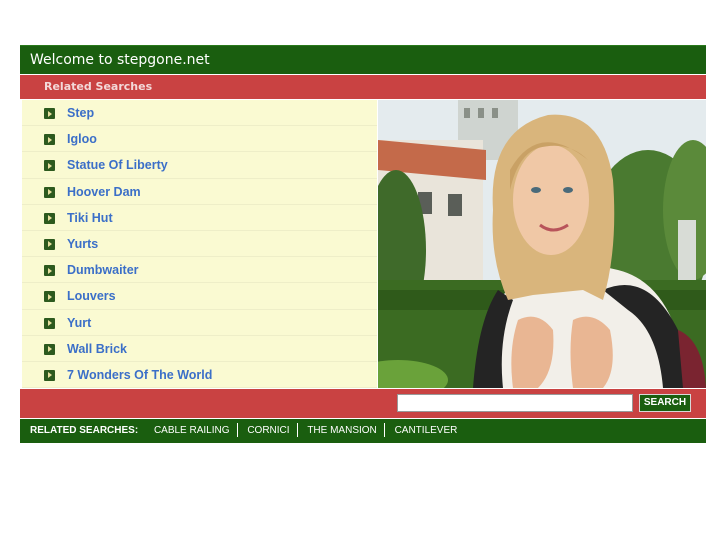  I want to click on list-item: Tiki Hut, so click(199, 218).